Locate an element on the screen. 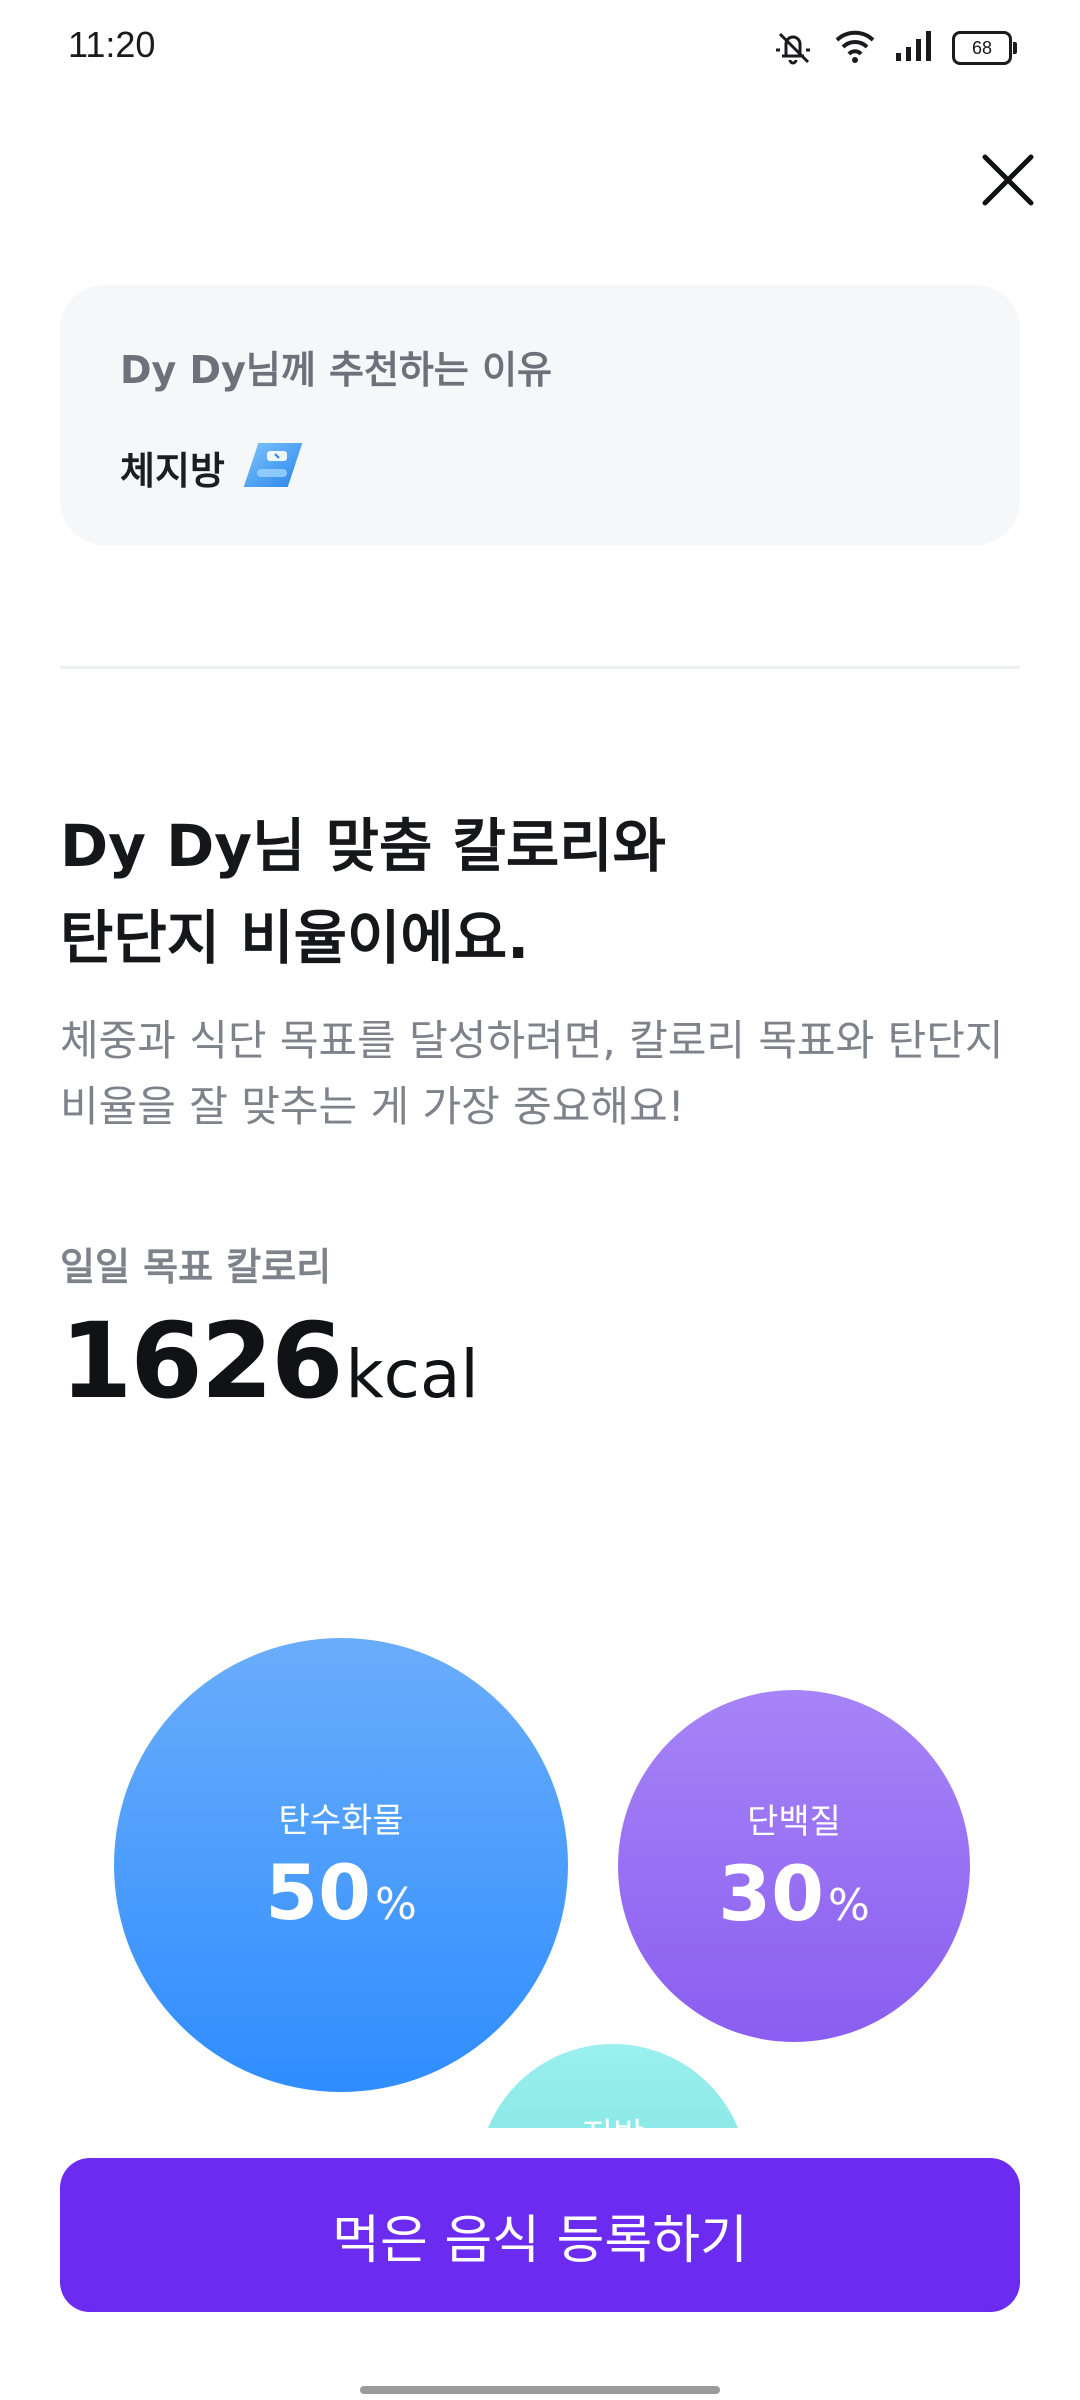 The width and height of the screenshot is (1080, 2400). status-bar: 11:20 68 is located at coordinates (540, 48).